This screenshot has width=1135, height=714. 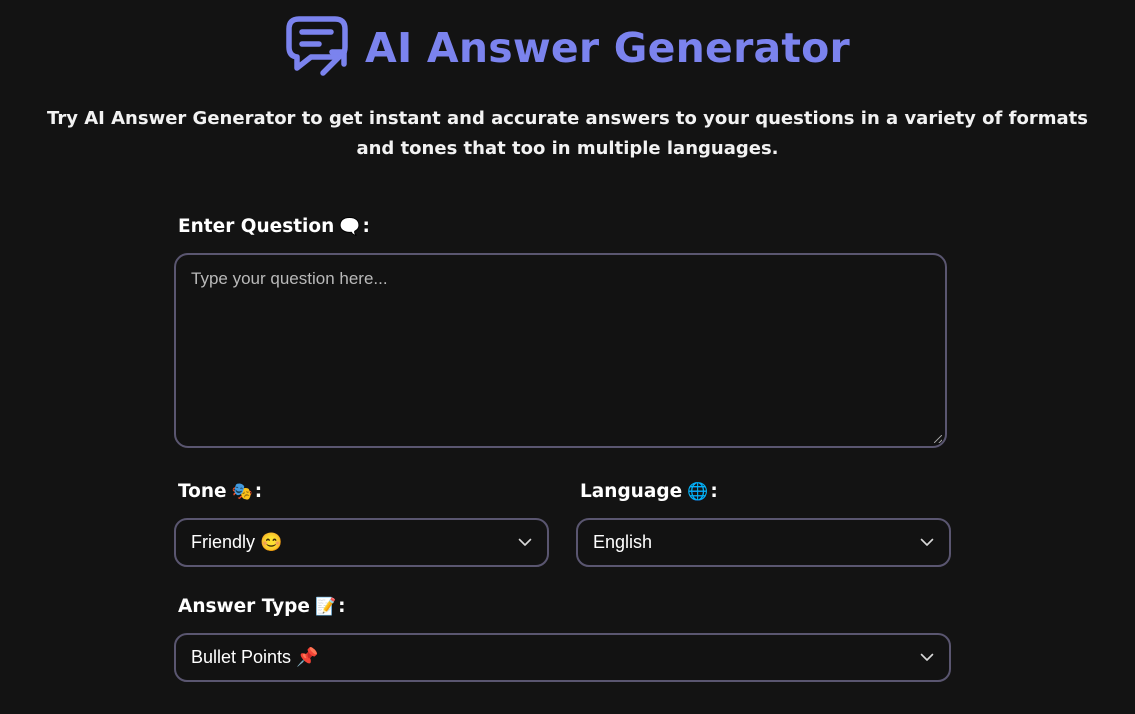 I want to click on tone-selected-value: Friendly 😊, so click(x=237, y=542).